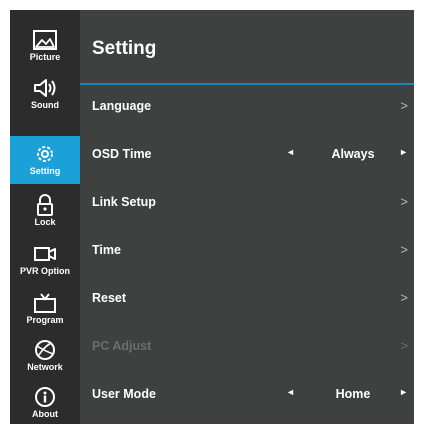 The image size is (423, 433). Describe the element at coordinates (45, 57) in the screenshot. I see `sidebar-item-label: Picture` at that location.